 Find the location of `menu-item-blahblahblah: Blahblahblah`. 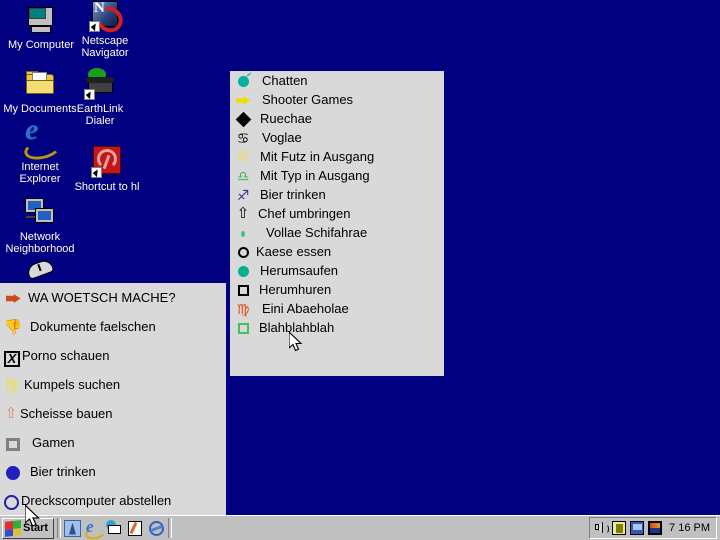

menu-item-blahblahblah: Blahblahblah is located at coordinates (337, 327).